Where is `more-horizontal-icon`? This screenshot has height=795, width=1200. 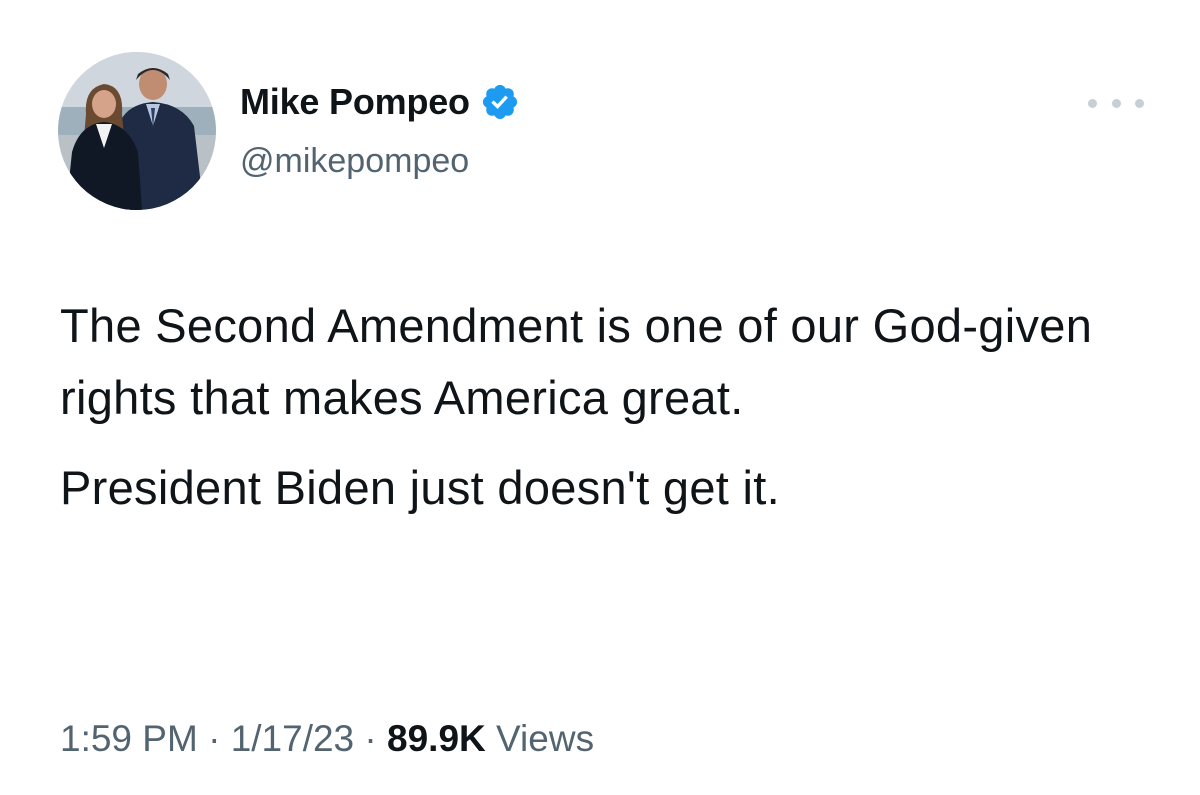
more-horizontal-icon is located at coordinates (1116, 103).